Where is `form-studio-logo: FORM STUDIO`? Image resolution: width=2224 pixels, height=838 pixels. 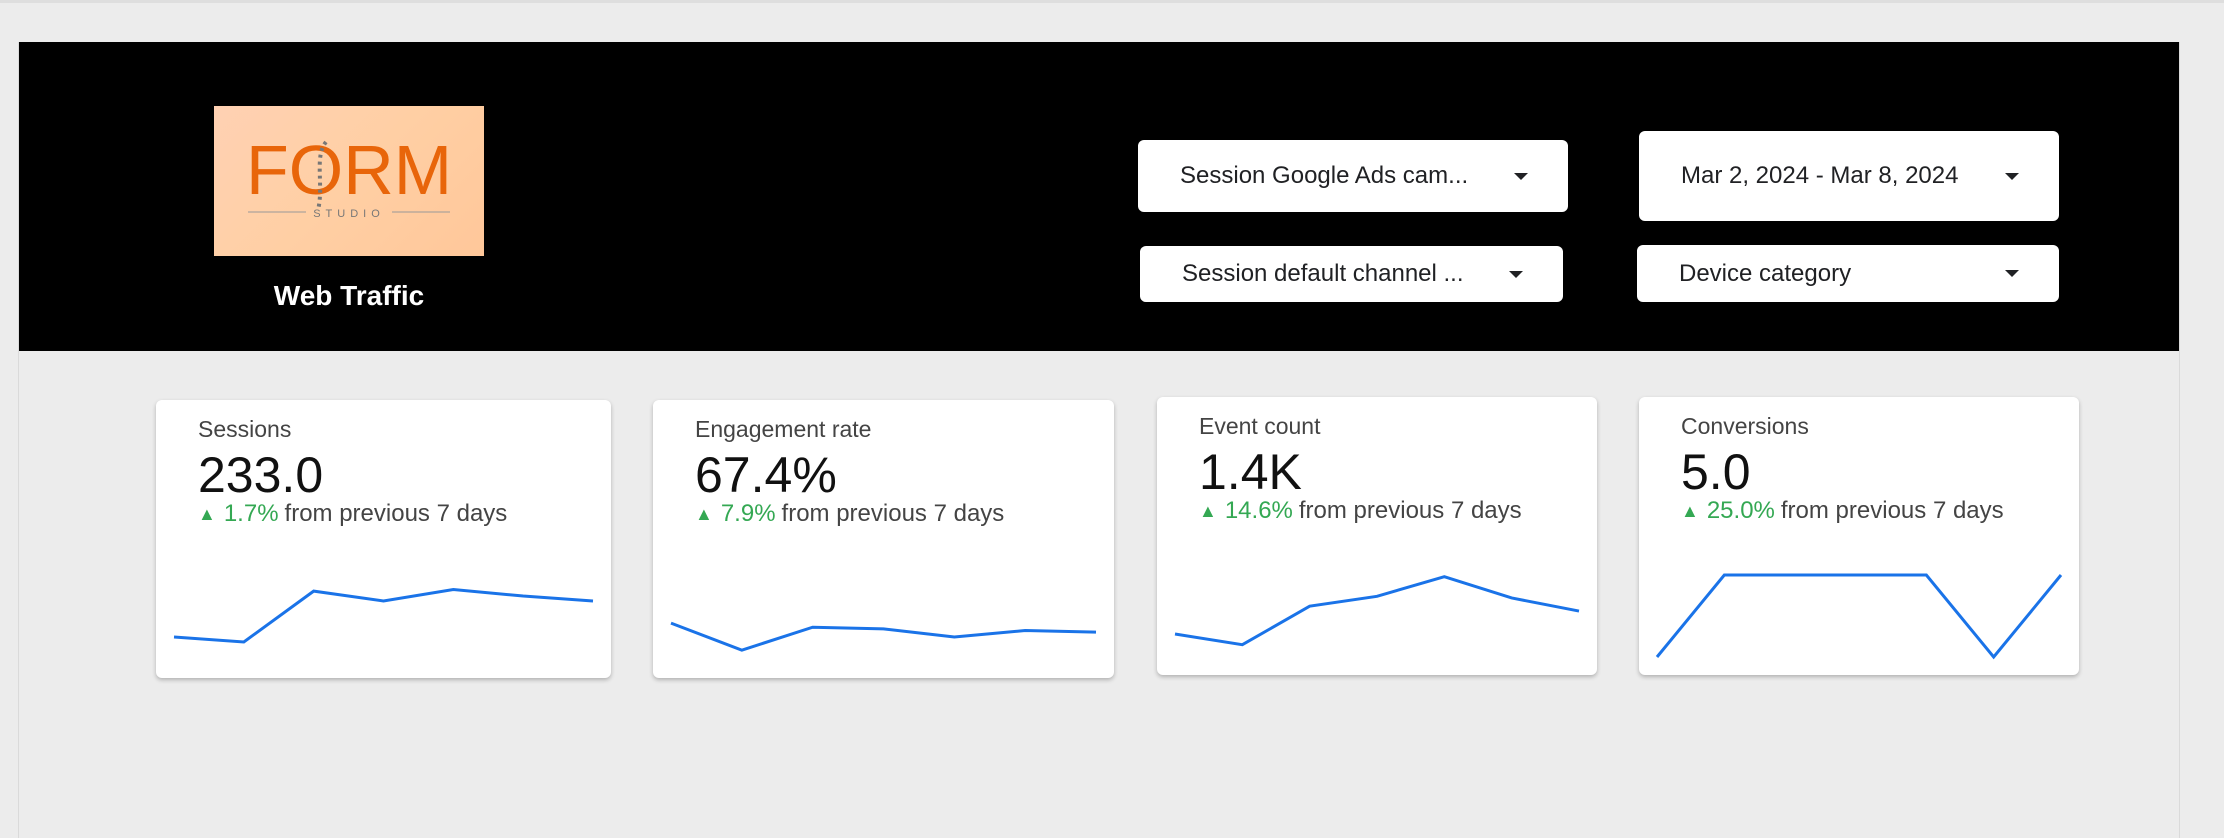 form-studio-logo: FORM STUDIO is located at coordinates (349, 181).